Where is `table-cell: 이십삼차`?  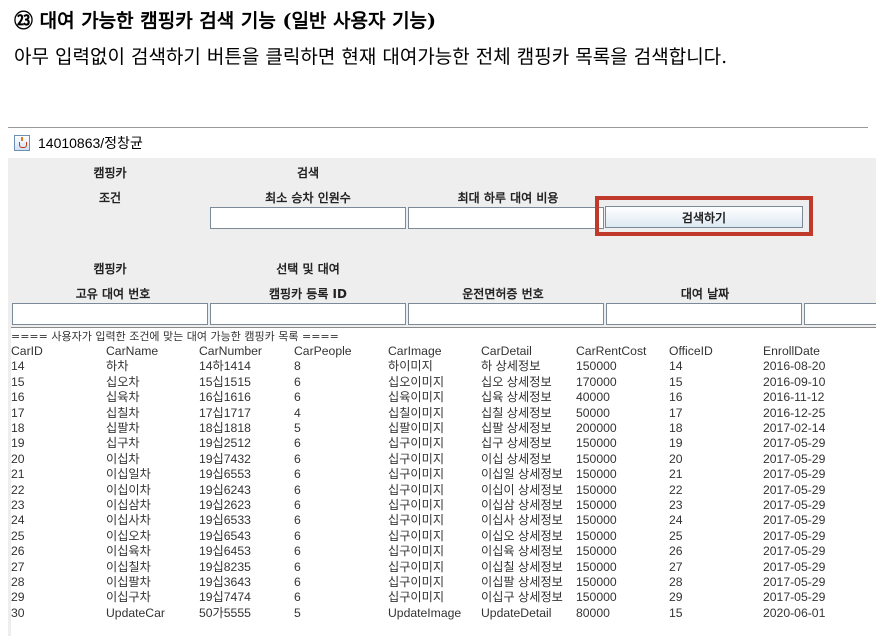 table-cell: 이십삼차 is located at coordinates (128, 505).